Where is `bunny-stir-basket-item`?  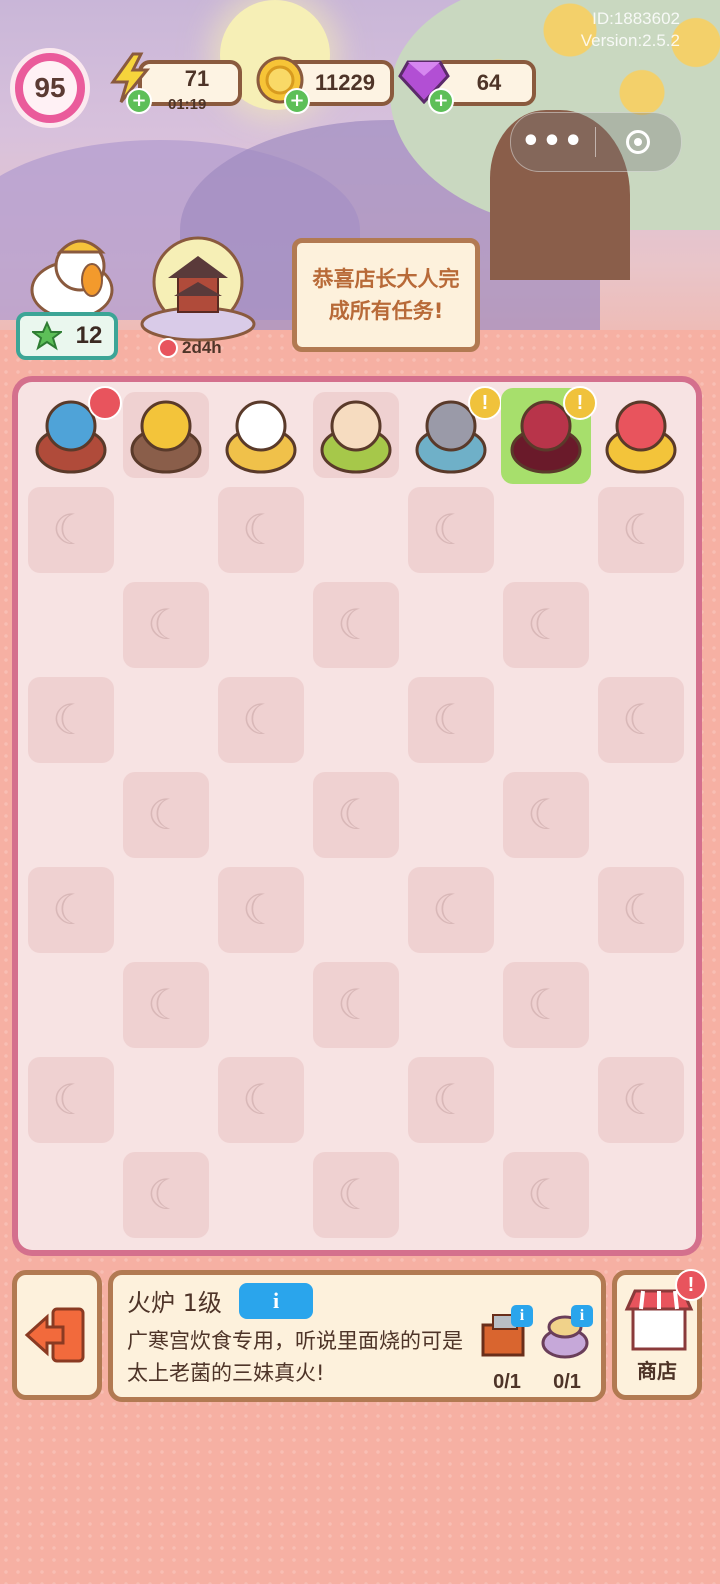 bunny-stir-basket-item is located at coordinates (261, 436).